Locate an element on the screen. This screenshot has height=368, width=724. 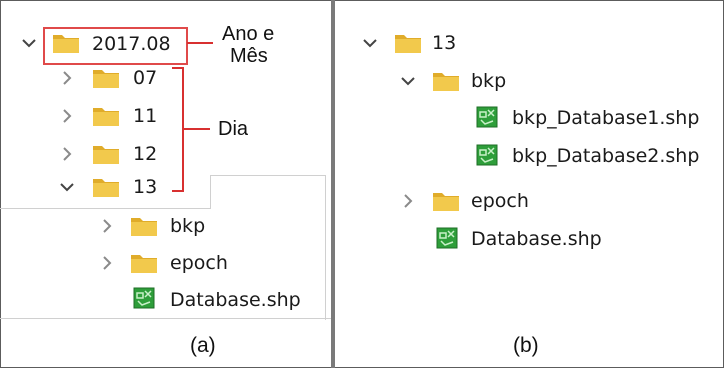
tree-item-2017-08: 2017.08 is located at coordinates (131, 44).